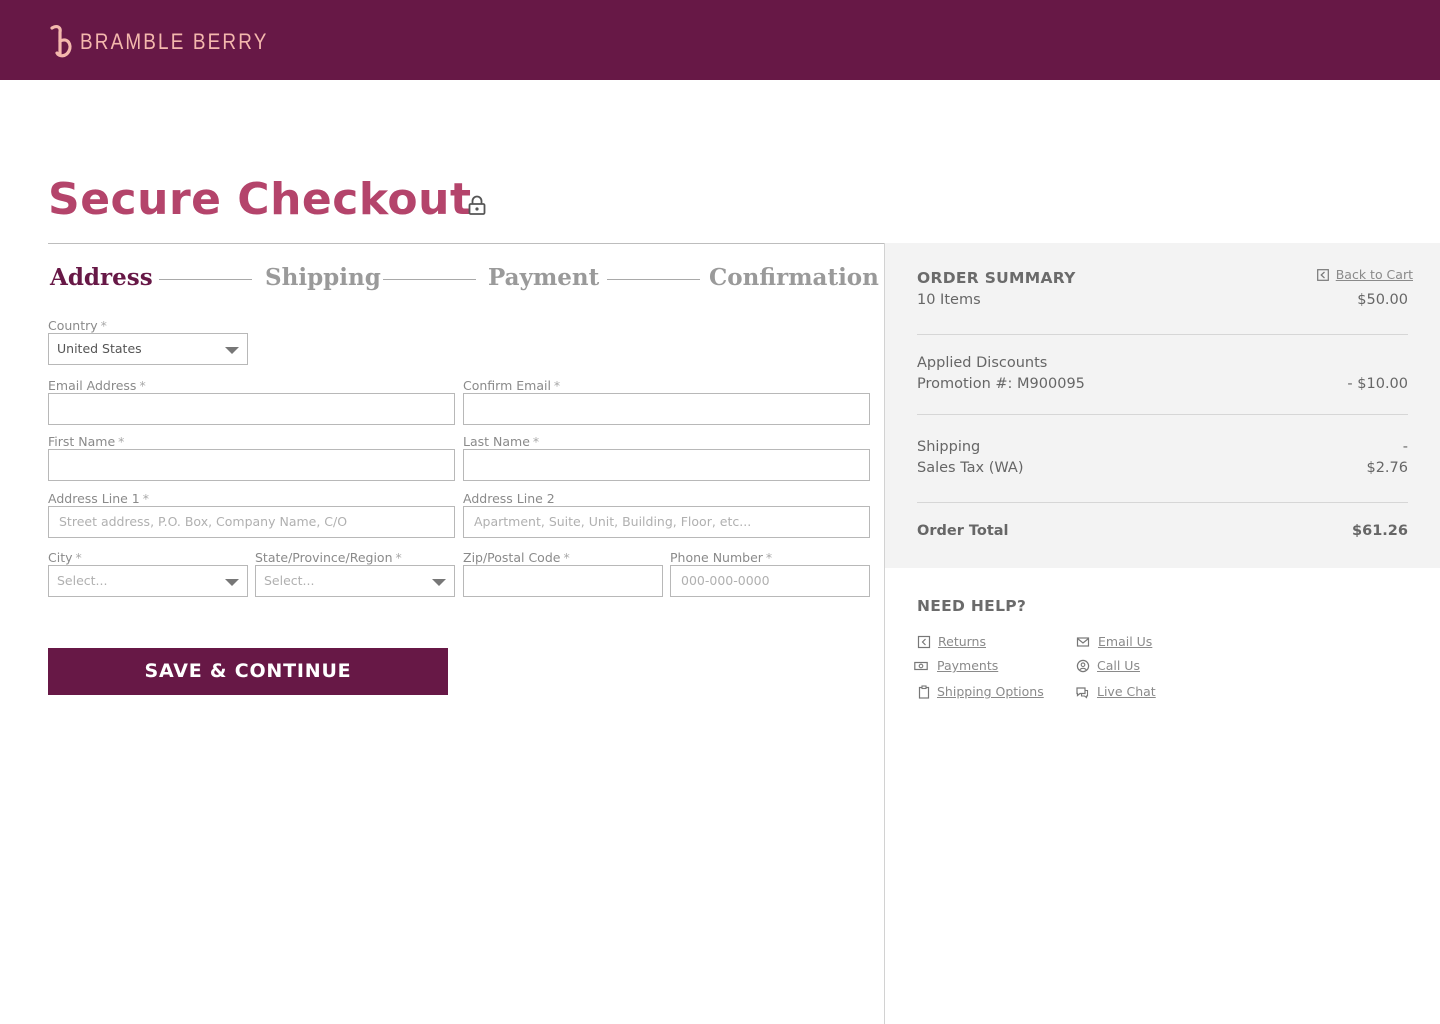 The height and width of the screenshot is (1024, 1440). Describe the element at coordinates (794, 278) in the screenshot. I see `step-confirmation: Confirmation` at that location.